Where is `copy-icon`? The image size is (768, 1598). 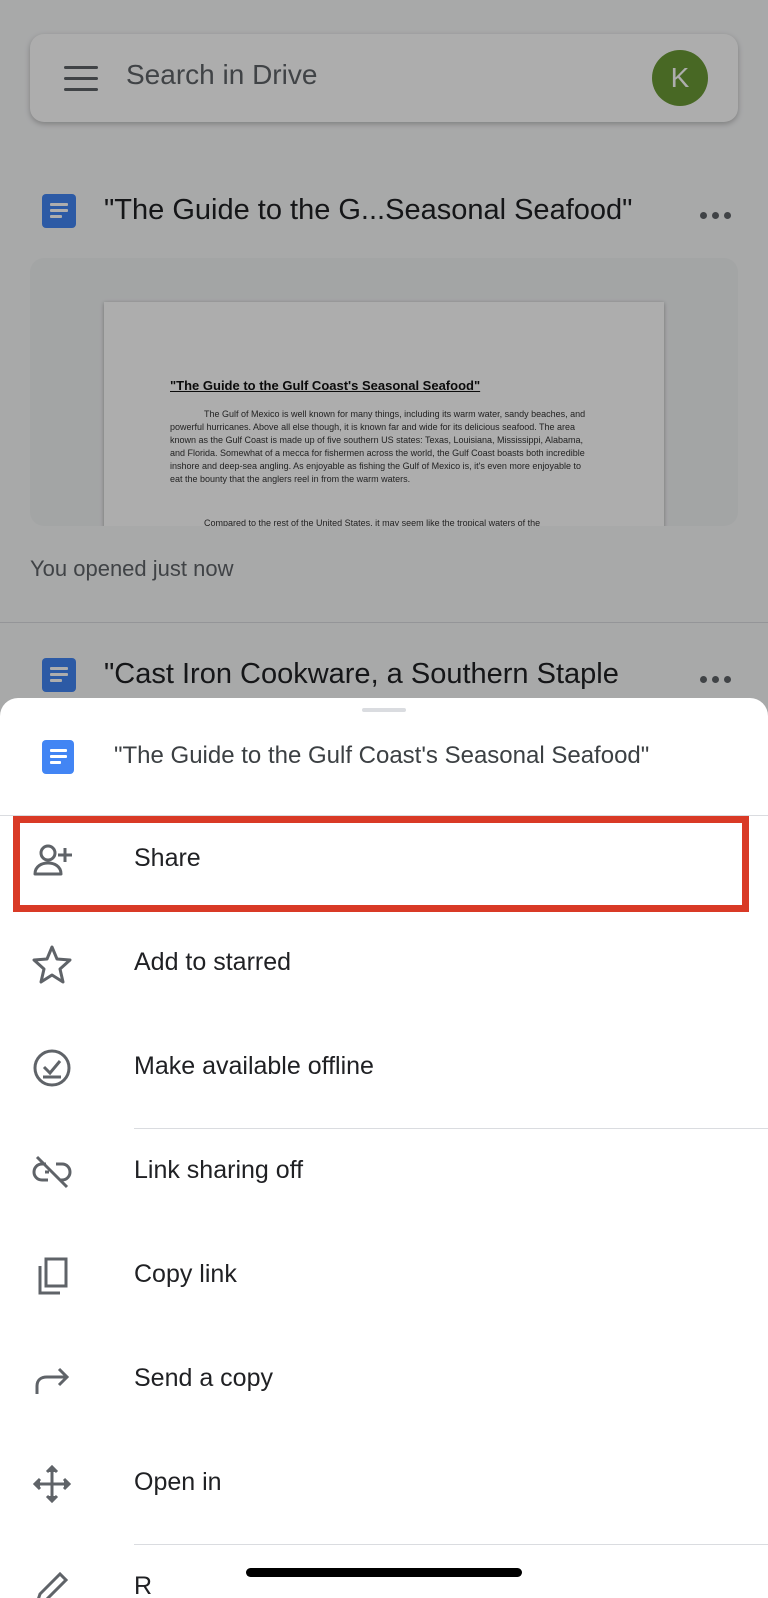 copy-icon is located at coordinates (53, 1276).